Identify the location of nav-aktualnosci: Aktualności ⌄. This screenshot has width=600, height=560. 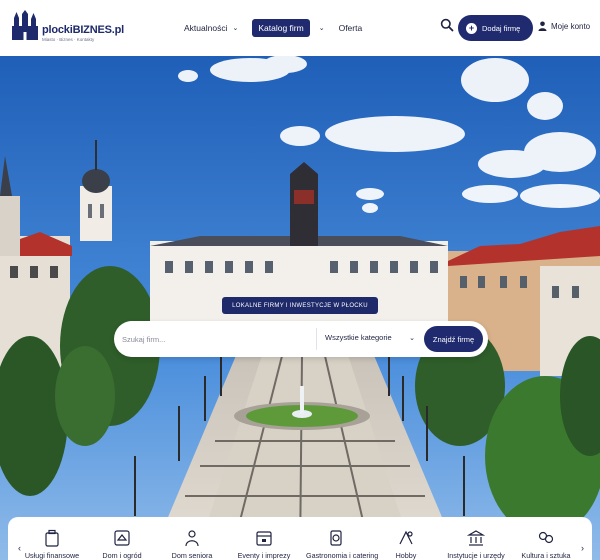
(211, 28).